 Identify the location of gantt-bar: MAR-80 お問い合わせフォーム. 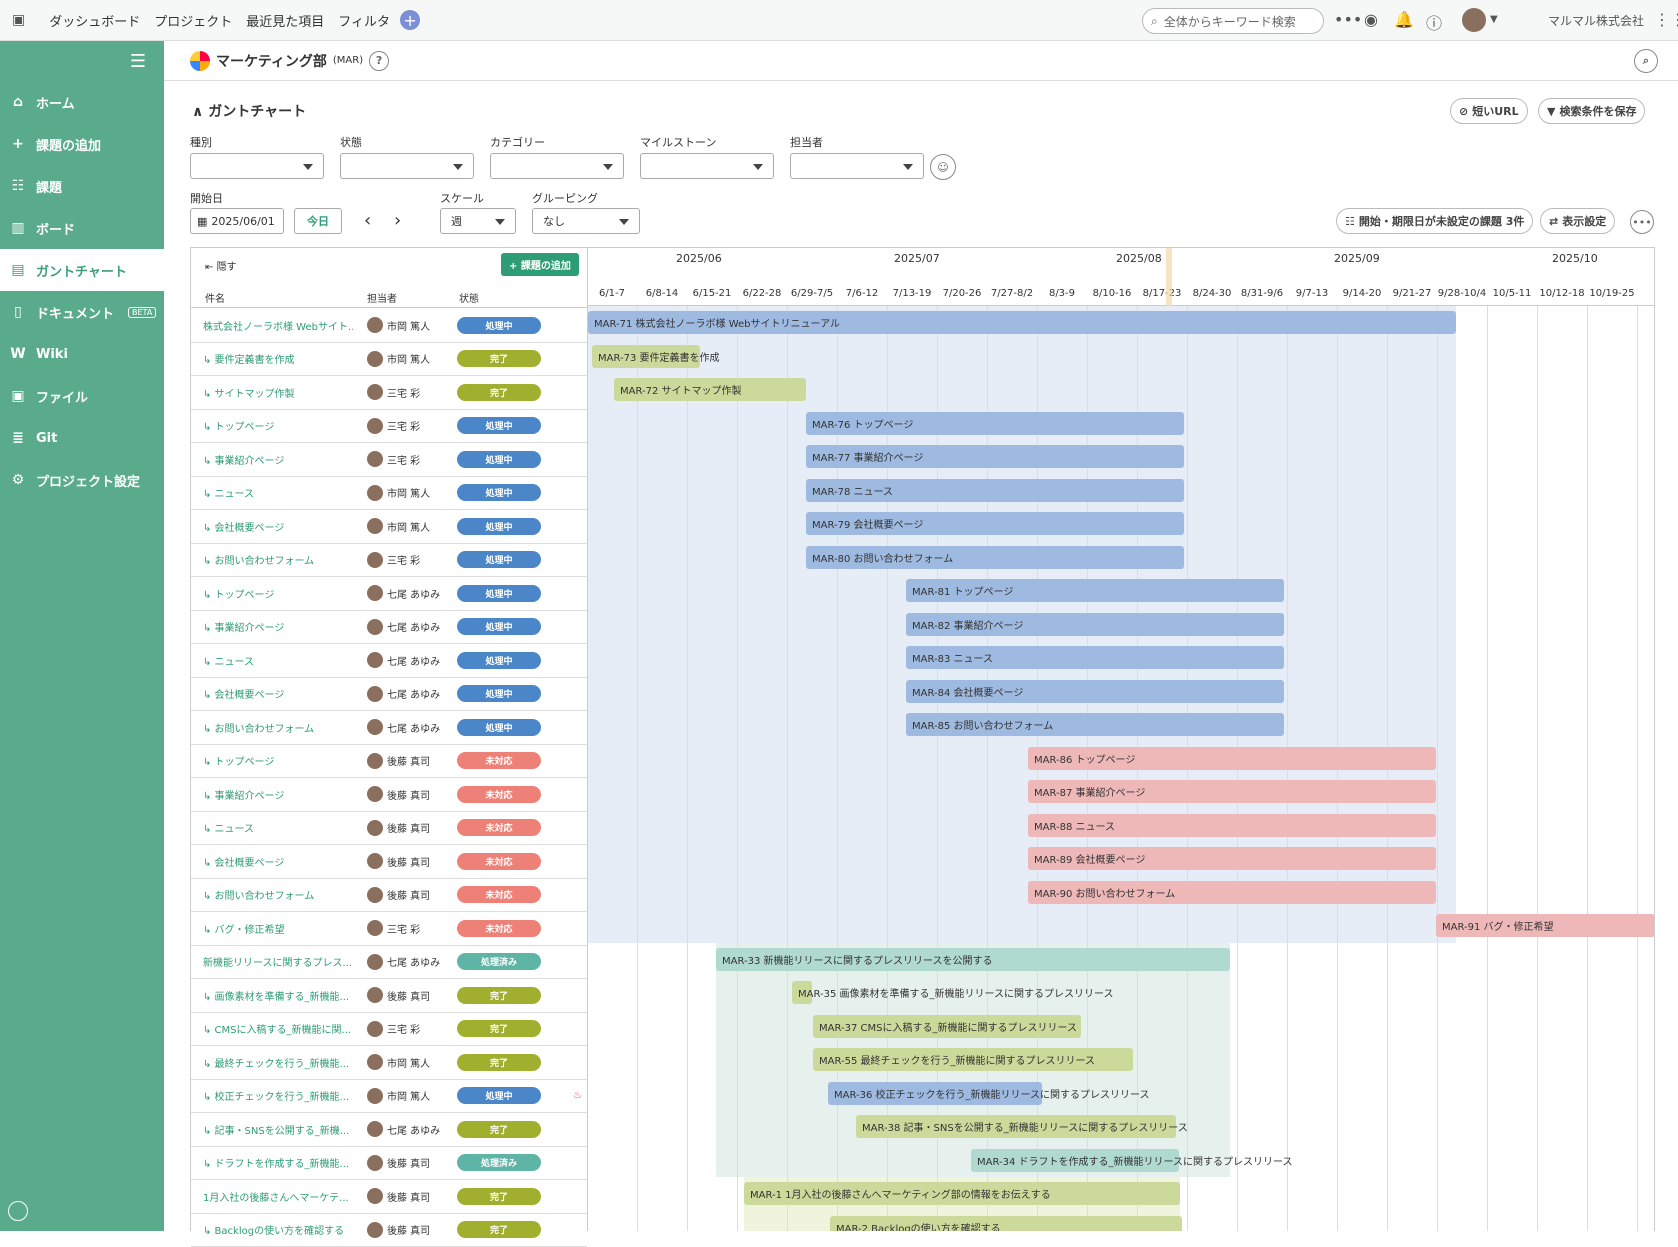
(995, 557).